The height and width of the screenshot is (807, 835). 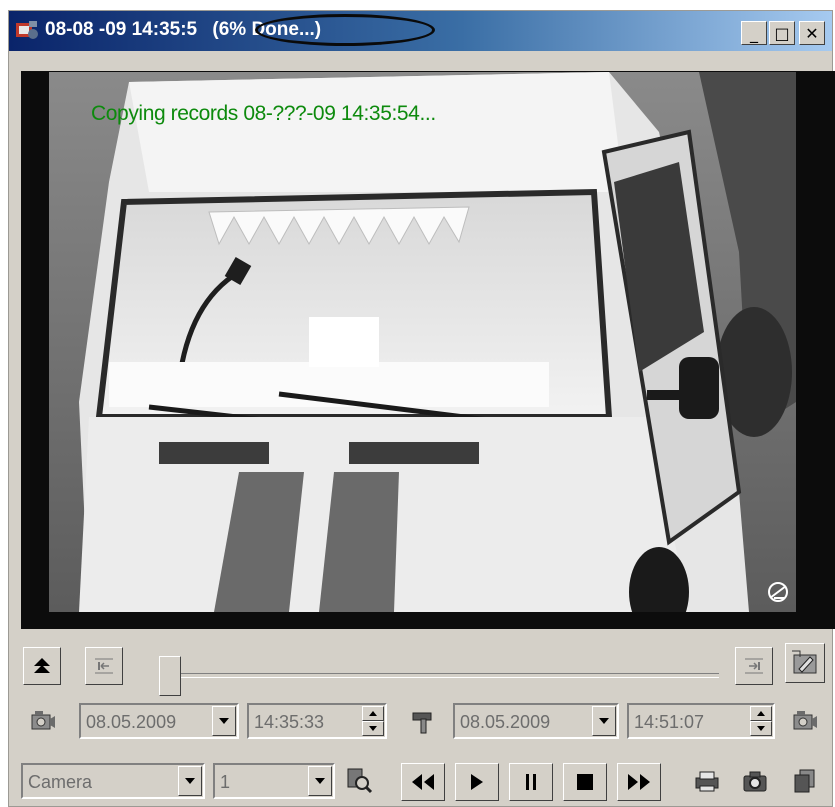 I want to click on range-tool-button, so click(x=423, y=722).